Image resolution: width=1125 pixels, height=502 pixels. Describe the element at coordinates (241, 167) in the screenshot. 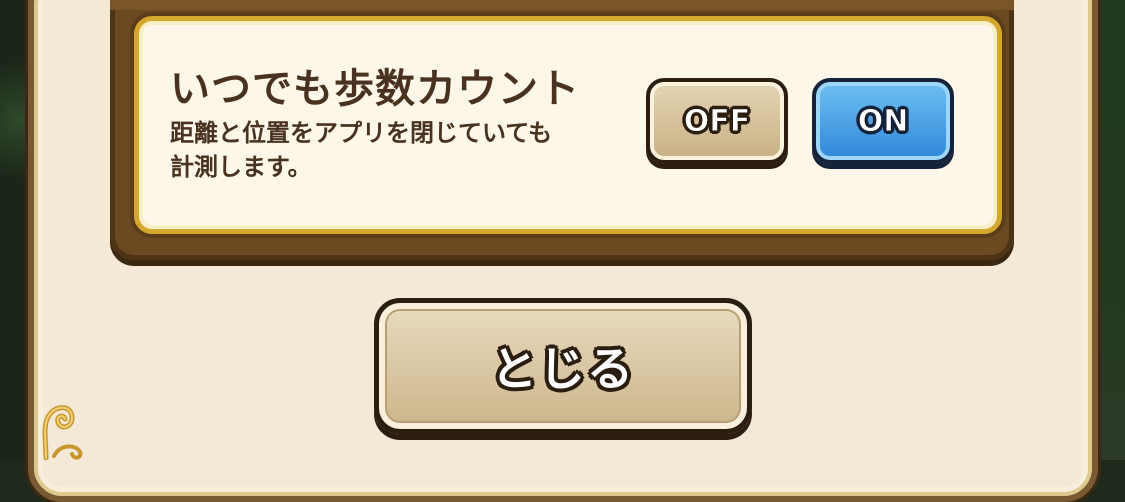

I see `setting-description-line: 計測します。` at that location.